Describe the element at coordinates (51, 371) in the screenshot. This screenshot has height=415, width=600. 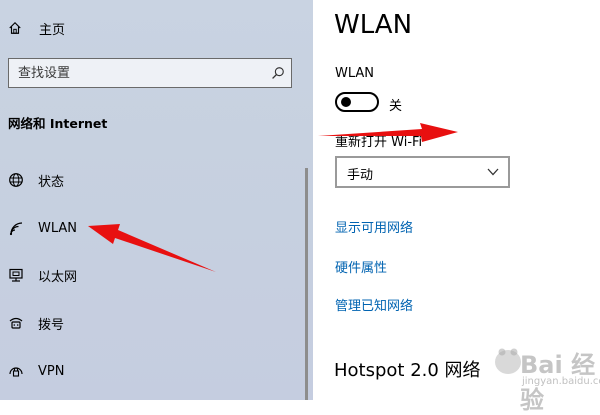
I see `sidebar-item-label: VPN` at that location.